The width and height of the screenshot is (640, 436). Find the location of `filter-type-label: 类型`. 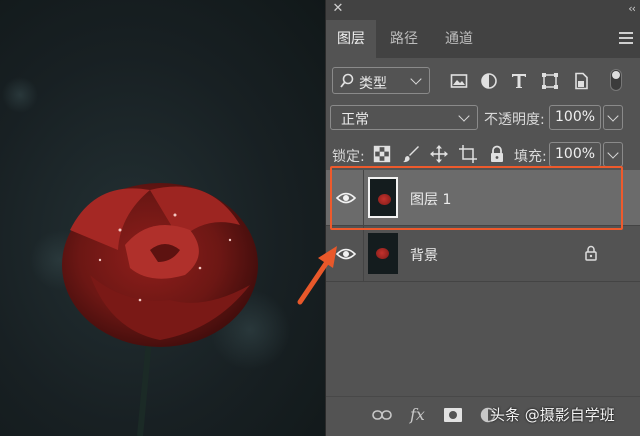

filter-type-label: 类型 is located at coordinates (373, 84).